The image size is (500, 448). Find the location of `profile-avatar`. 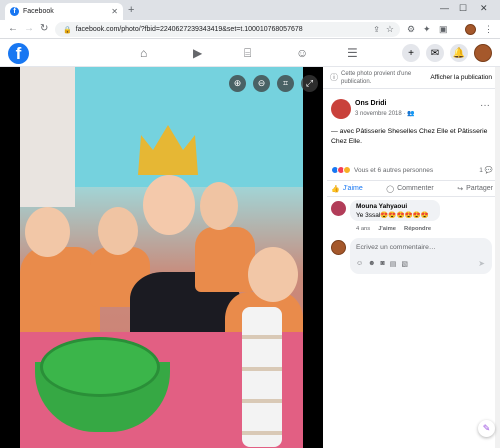

profile-avatar is located at coordinates (483, 53).